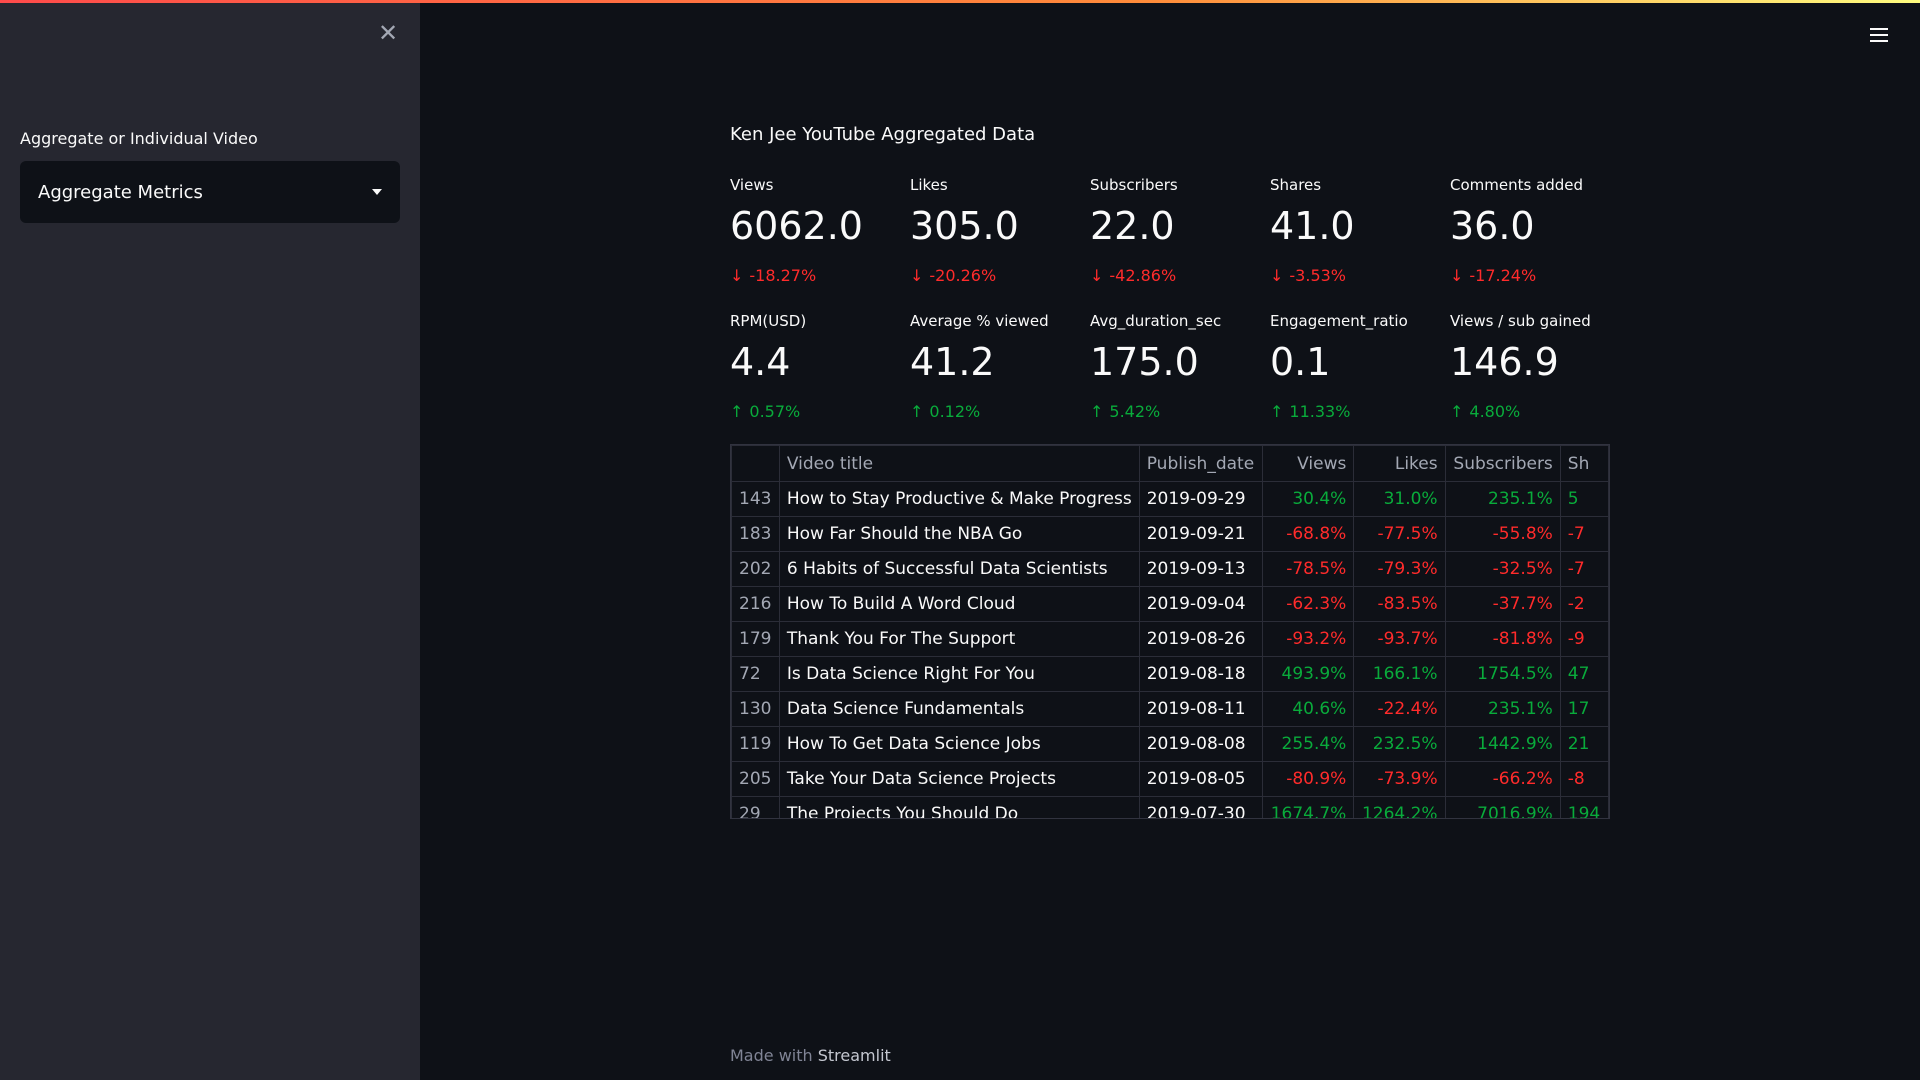  What do you see at coordinates (1399, 807) in the screenshot?
I see `likes-cell: 1264.2%` at bounding box center [1399, 807].